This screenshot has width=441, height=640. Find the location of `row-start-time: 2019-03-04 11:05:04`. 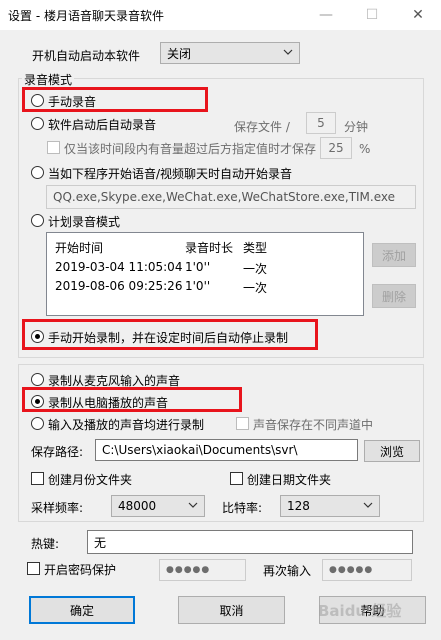

row-start-time: 2019-03-04 11:05:04 is located at coordinates (119, 267).